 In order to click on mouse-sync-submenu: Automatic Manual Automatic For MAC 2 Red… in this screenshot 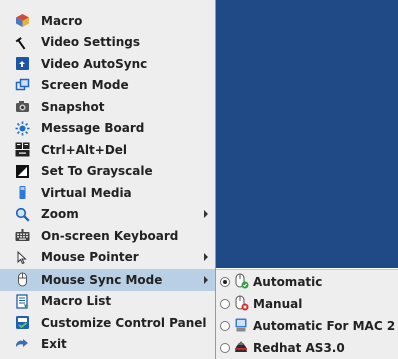, I will do `click(307, 314)`.